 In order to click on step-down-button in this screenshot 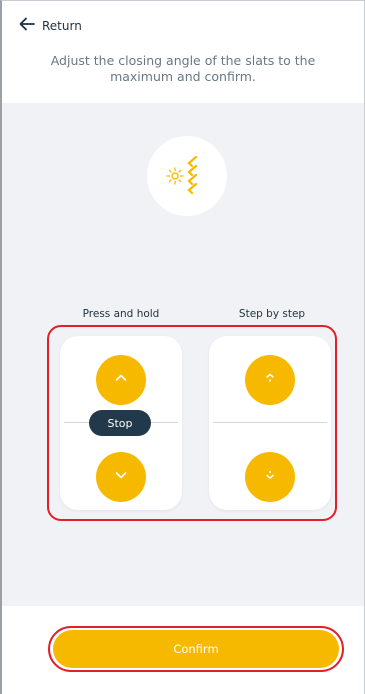, I will do `click(270, 477)`.